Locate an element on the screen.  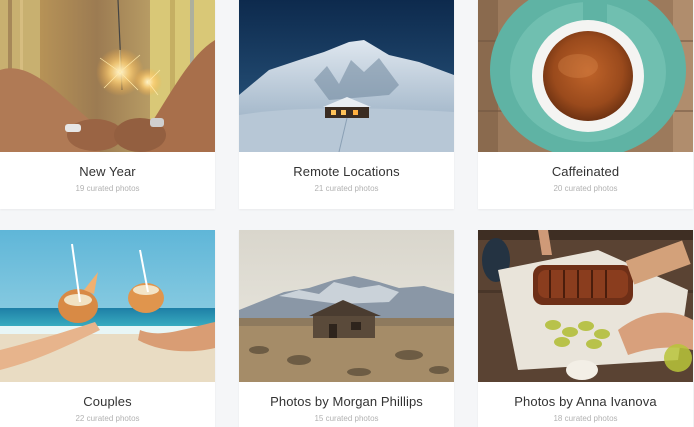
collection-card-anna-ivanova: Photos by Anna Ivanova 18 curated photos is located at coordinates (585, 328).